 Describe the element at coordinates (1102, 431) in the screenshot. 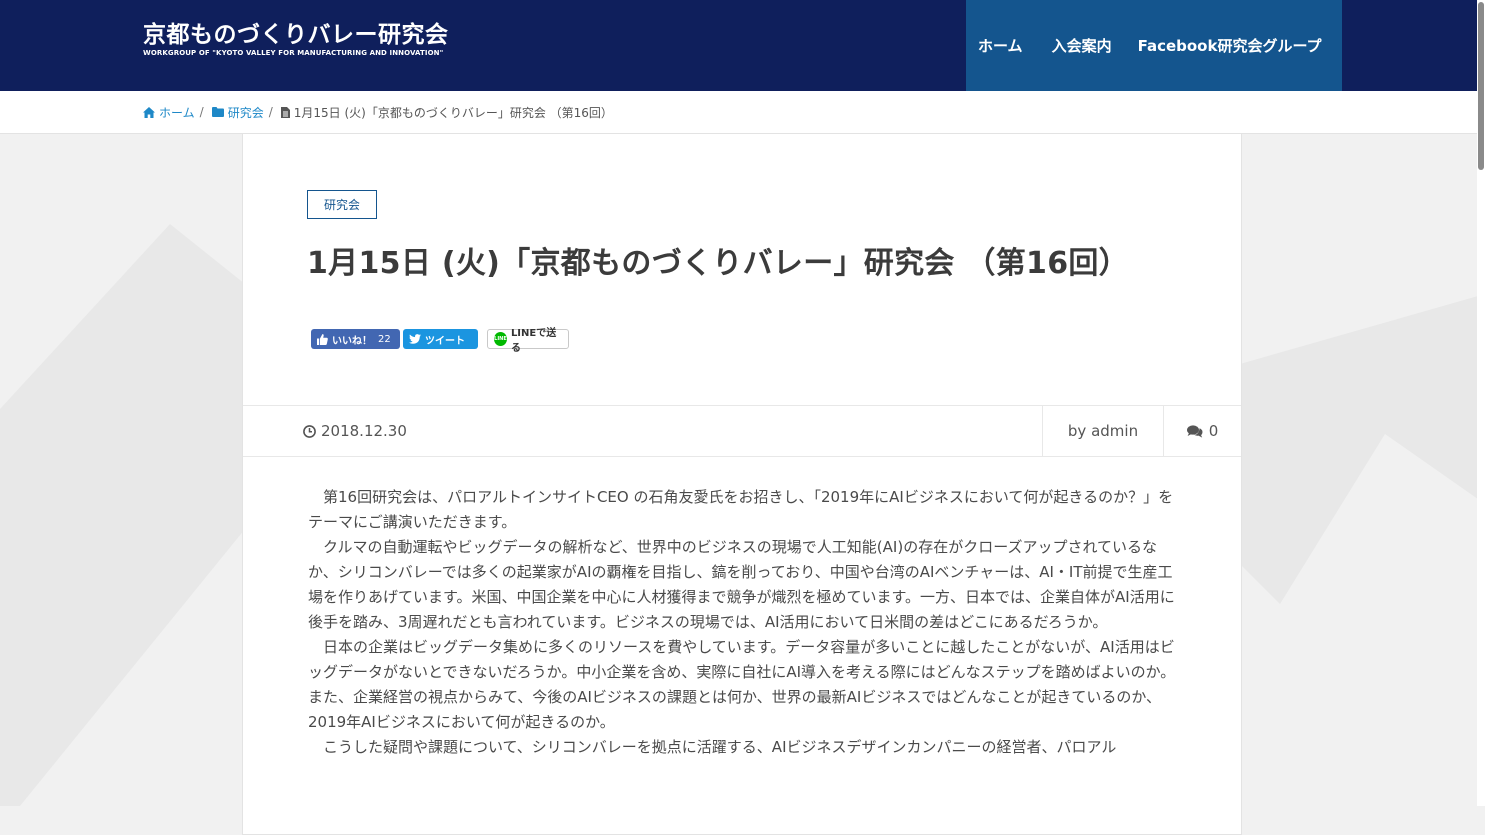

I see `post-author: by admin` at that location.